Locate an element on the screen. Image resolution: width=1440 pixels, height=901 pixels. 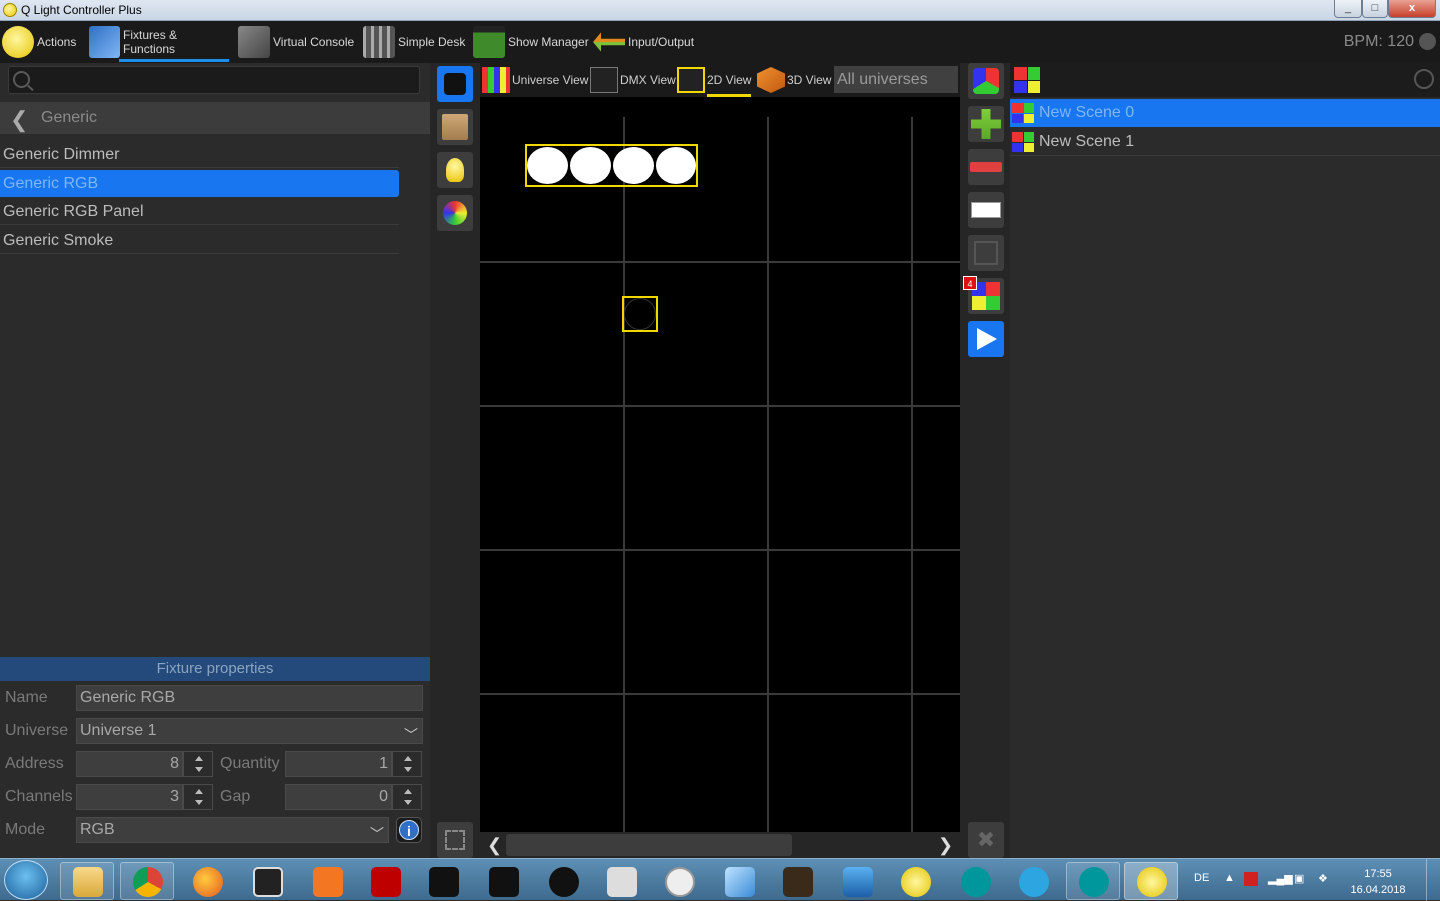
taskbar-window is located at coordinates (267, 881).